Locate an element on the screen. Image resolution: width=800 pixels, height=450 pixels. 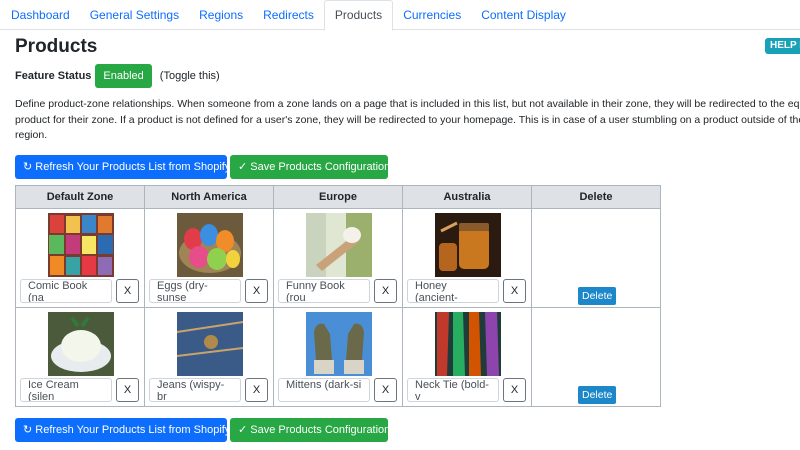
feature-status-label: Feature Status is located at coordinates (53, 76).